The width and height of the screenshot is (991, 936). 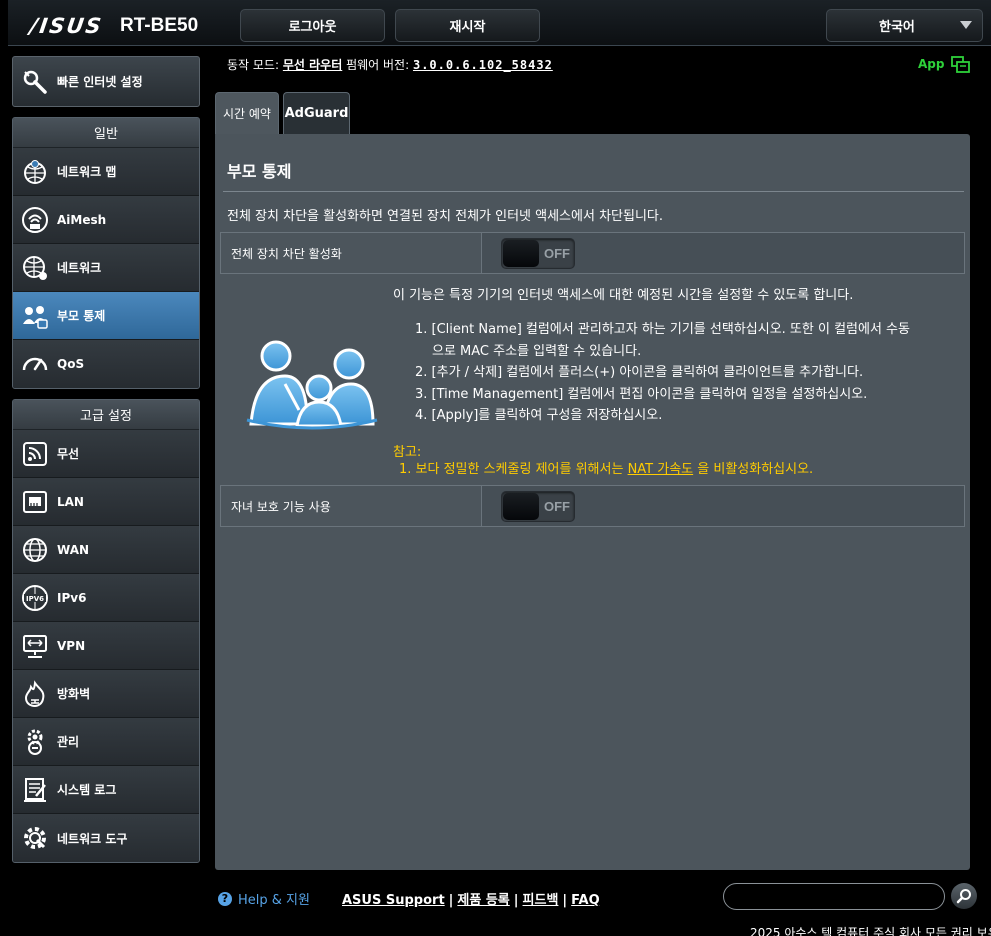 What do you see at coordinates (467, 25) in the screenshot?
I see `reboot-button: 재시작` at bounding box center [467, 25].